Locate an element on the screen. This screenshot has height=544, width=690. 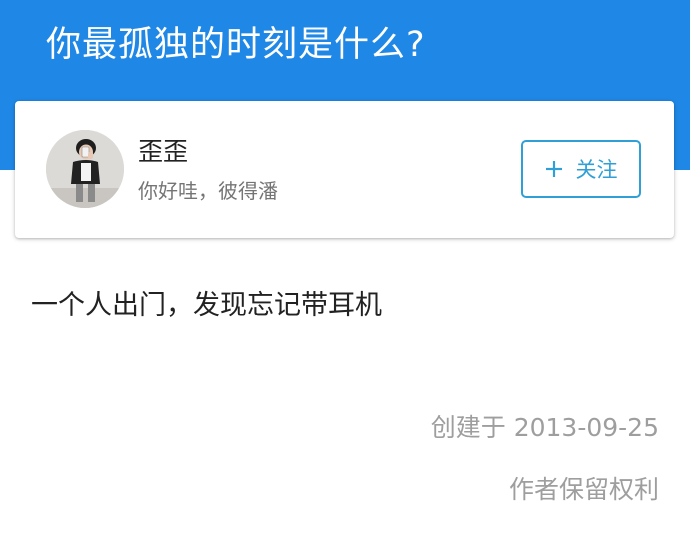
follow-button: 关注 is located at coordinates (581, 169).